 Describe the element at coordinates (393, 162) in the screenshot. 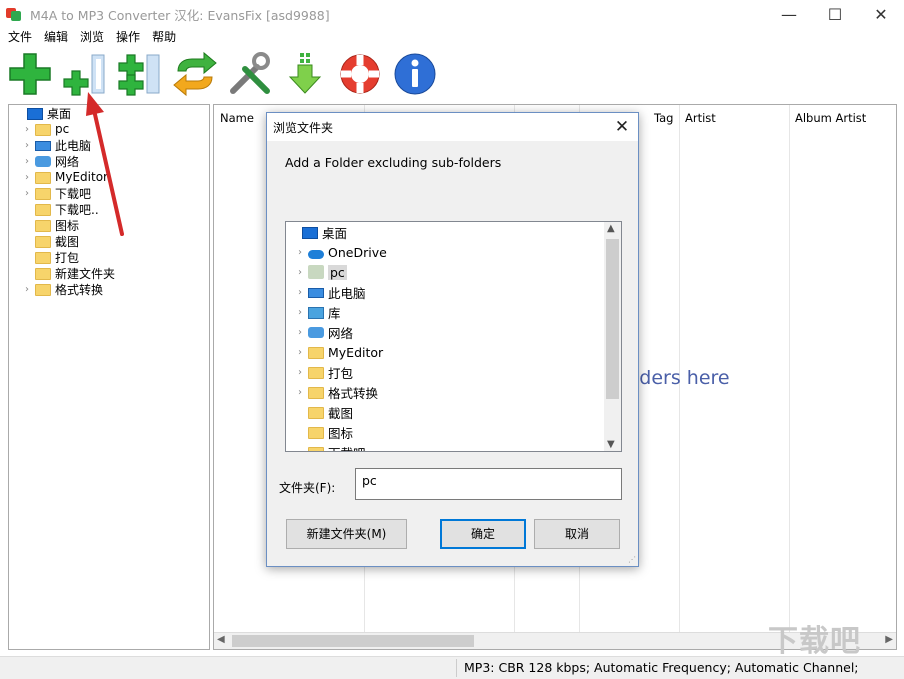

I see `dialog-description: Add a Folder excluding sub-folders` at that location.